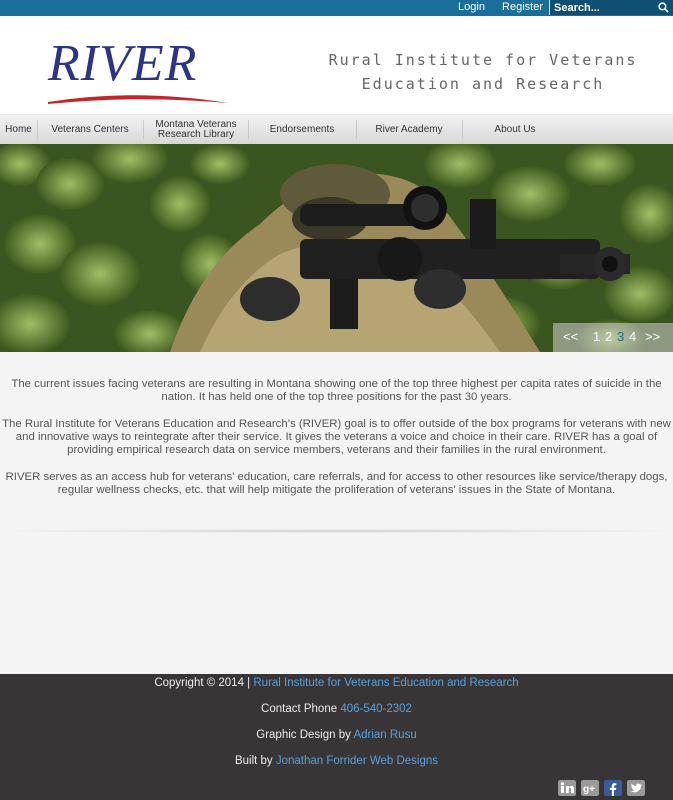 This screenshot has width=673, height=800. I want to click on slider-page-2: 2, so click(608, 336).